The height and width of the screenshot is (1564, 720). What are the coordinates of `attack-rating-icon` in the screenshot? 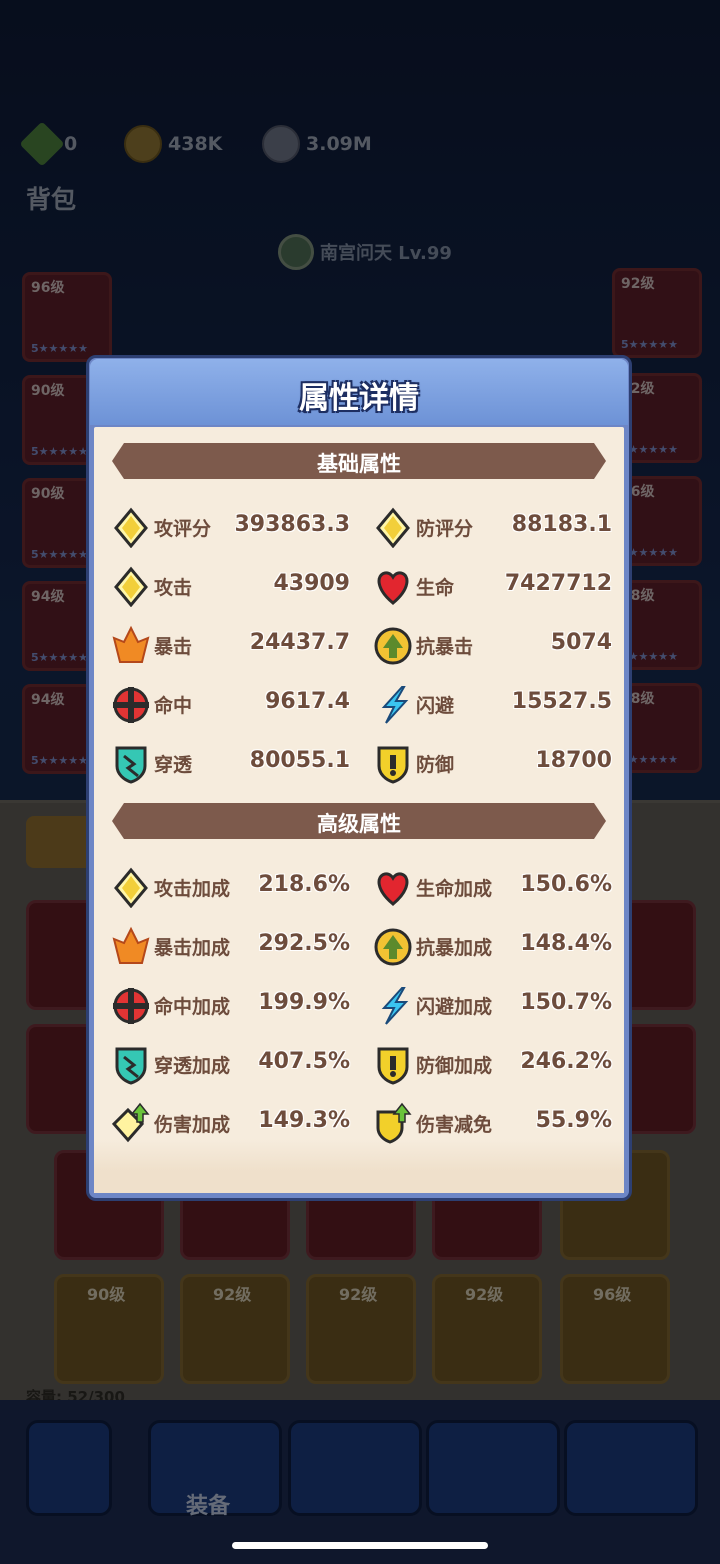 It's located at (131, 527).